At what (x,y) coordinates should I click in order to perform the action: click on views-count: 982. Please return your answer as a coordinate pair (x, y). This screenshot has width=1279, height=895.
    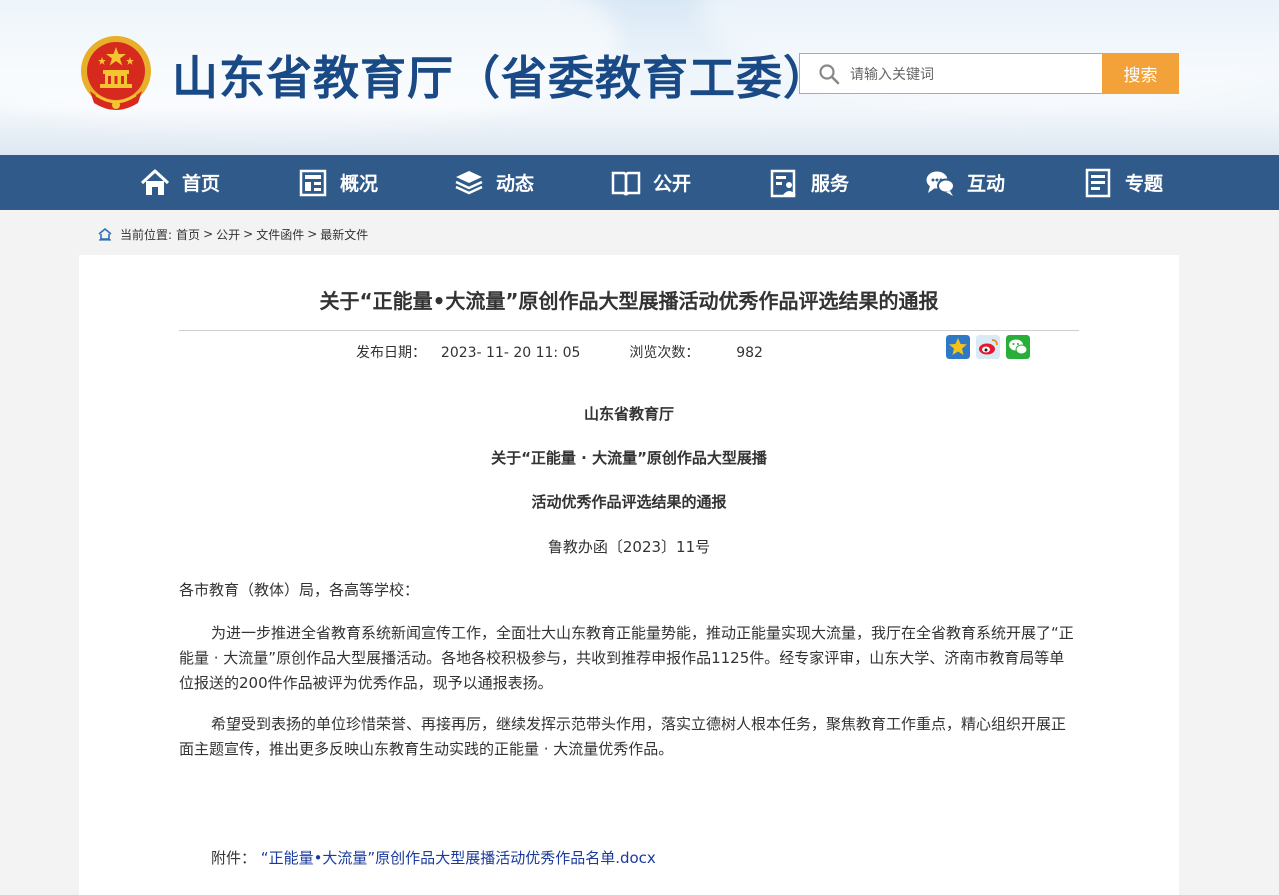
    Looking at the image, I should click on (749, 353).